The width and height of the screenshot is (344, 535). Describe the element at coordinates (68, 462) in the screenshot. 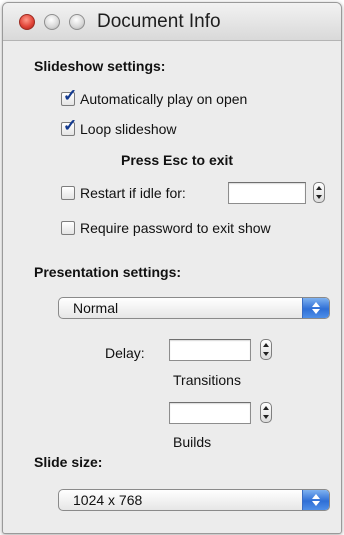

I see `slide-size-heading: Slide size:` at that location.